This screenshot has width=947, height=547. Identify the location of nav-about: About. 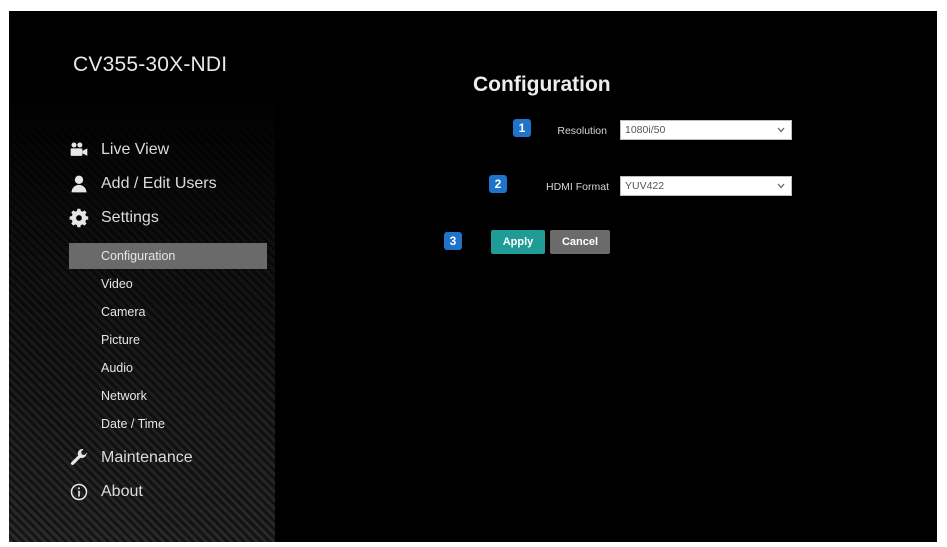
(105, 492).